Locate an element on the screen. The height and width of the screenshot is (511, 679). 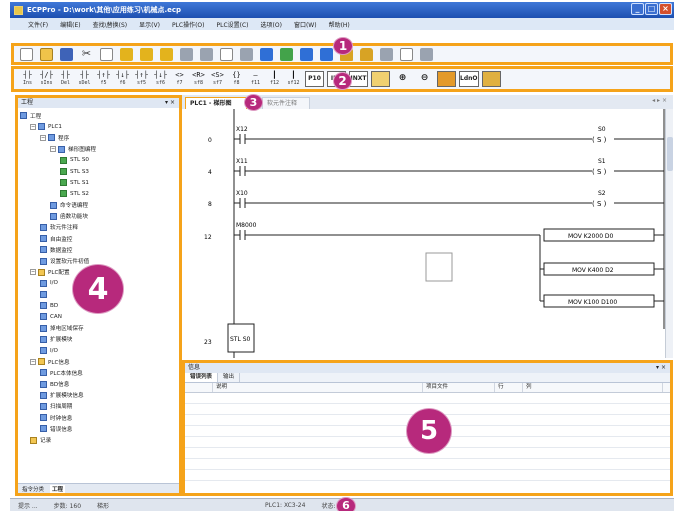
find-icon is located at coordinates (186, 54).